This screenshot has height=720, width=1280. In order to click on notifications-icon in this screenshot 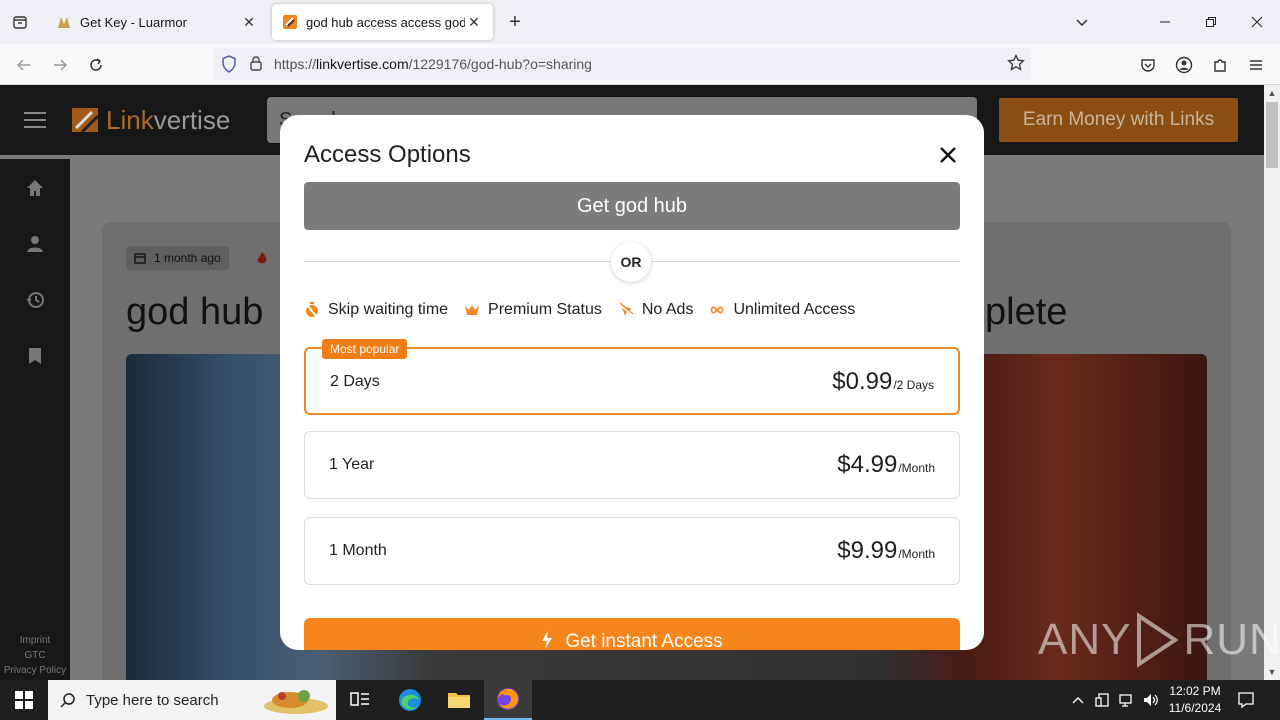, I will do `click(1246, 700)`.